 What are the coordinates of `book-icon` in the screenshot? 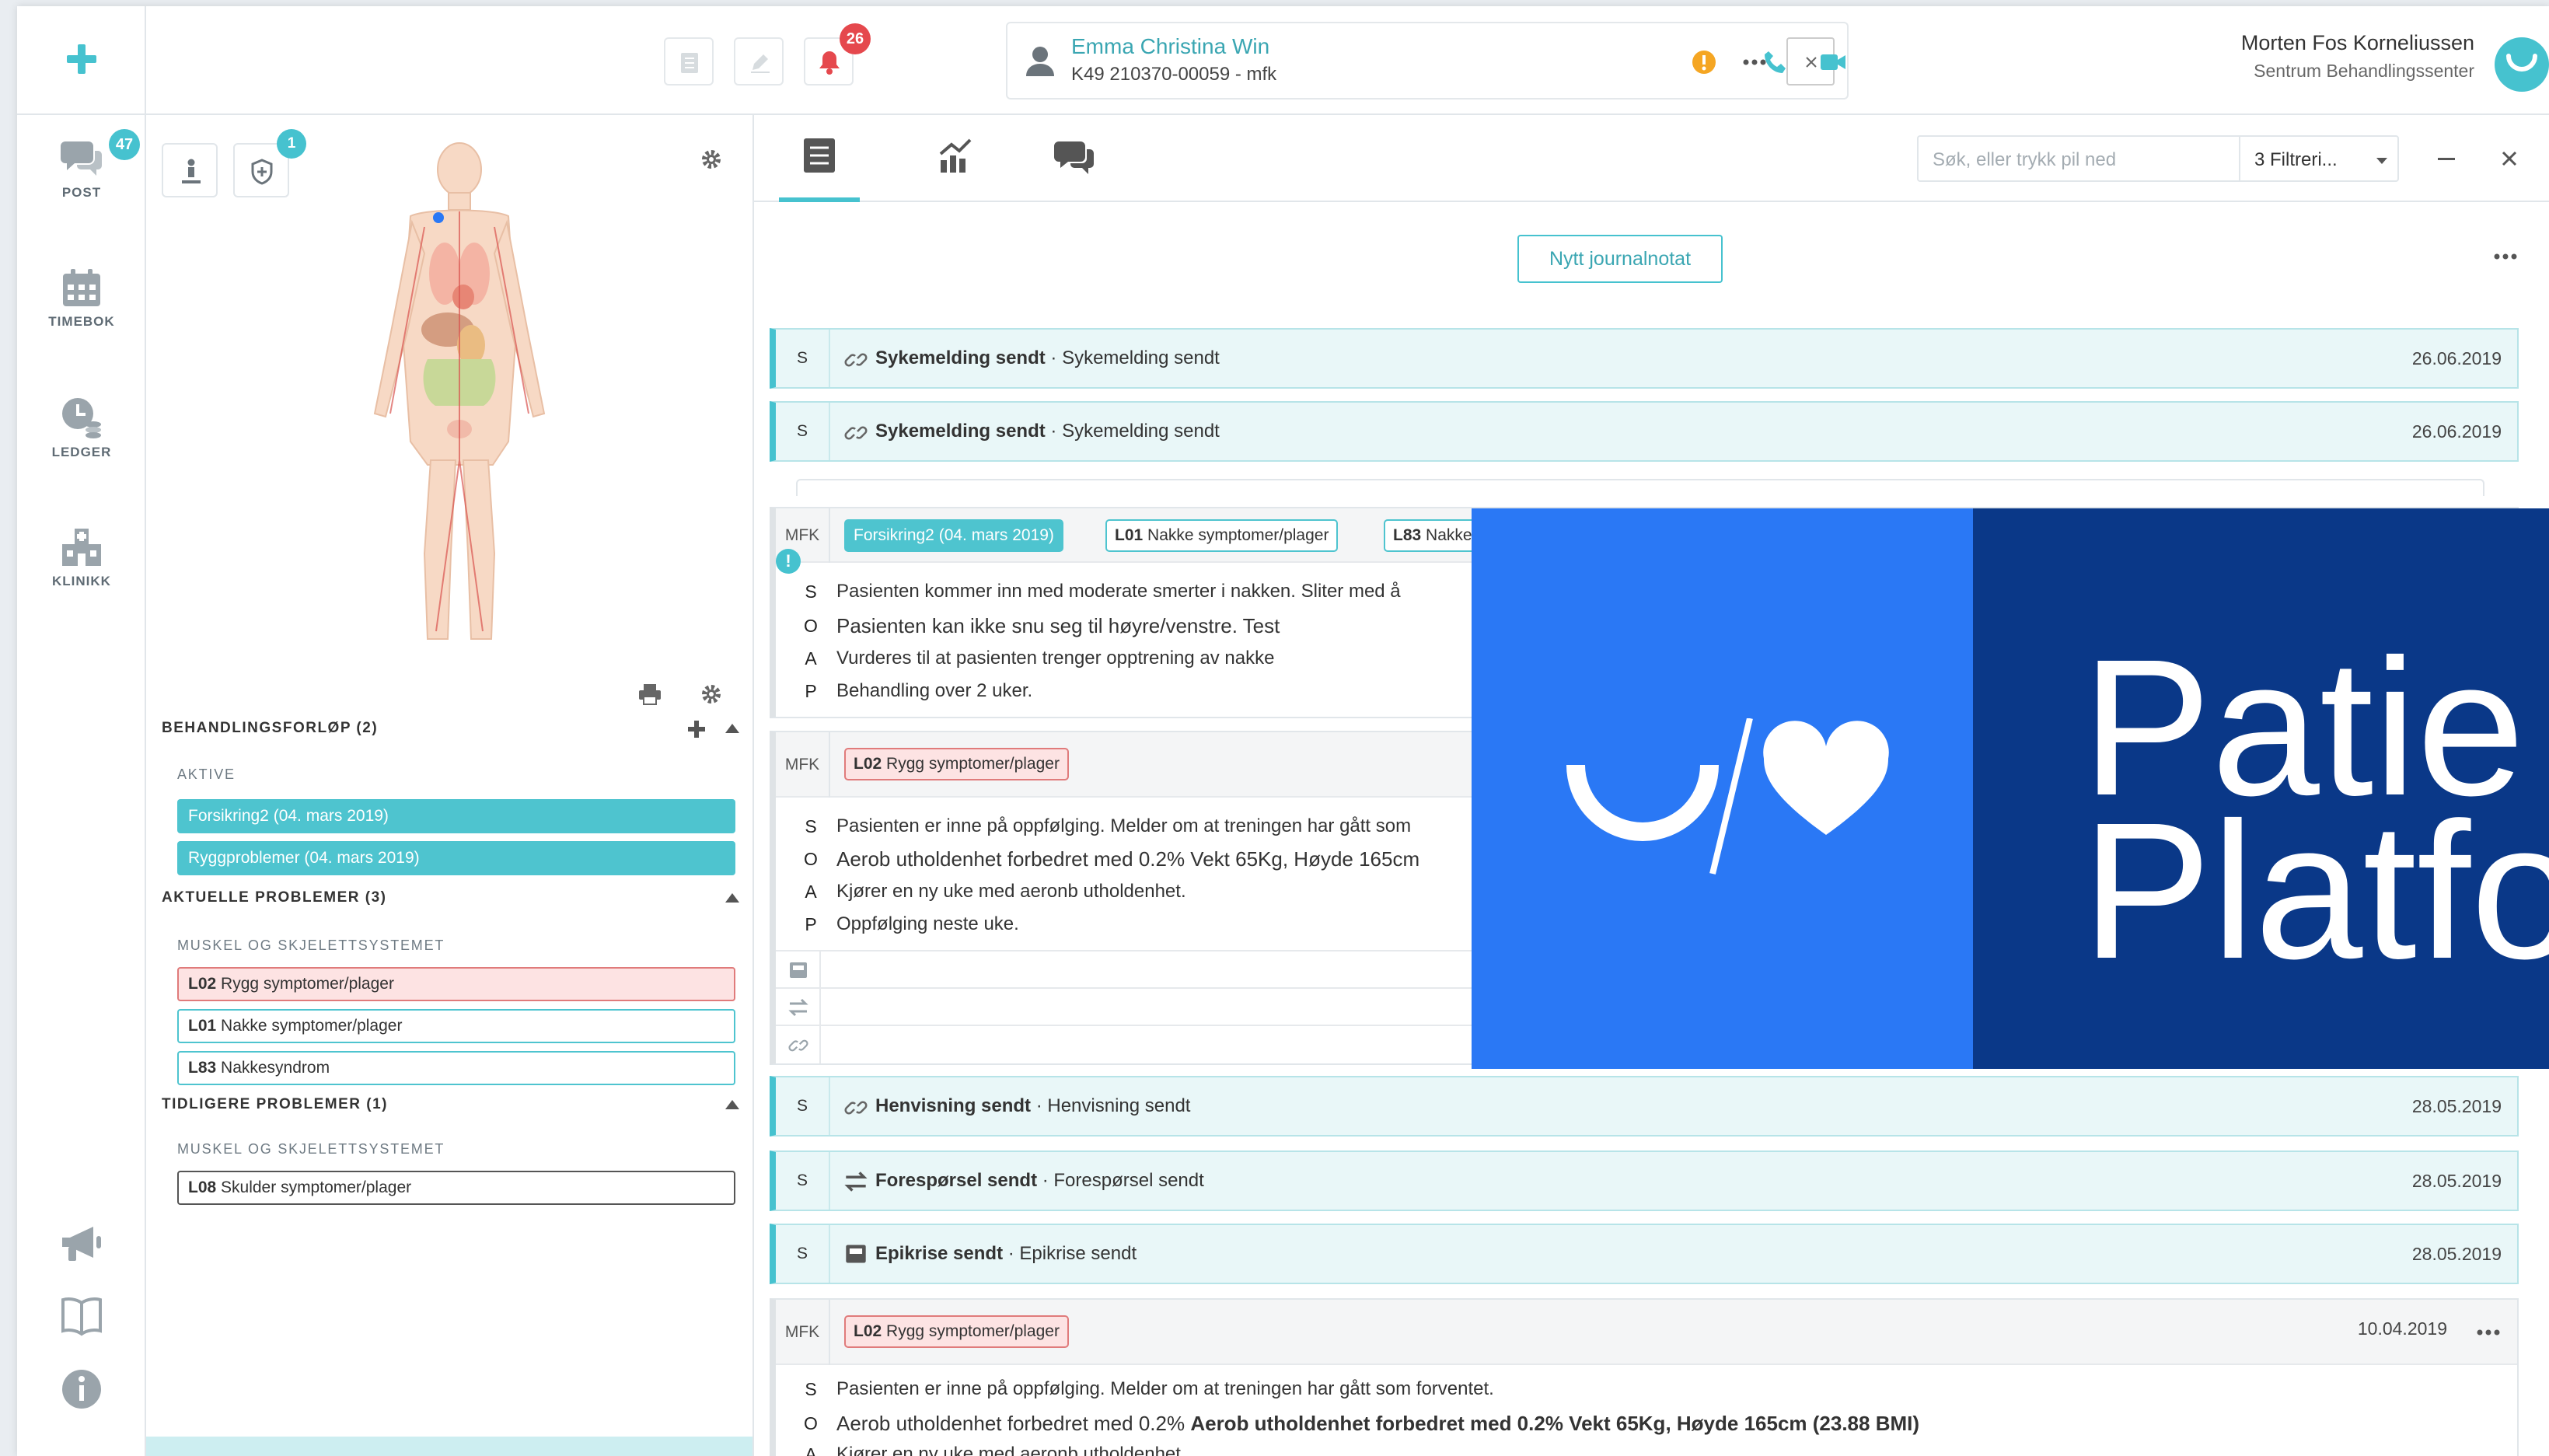 It's located at (82, 1317).